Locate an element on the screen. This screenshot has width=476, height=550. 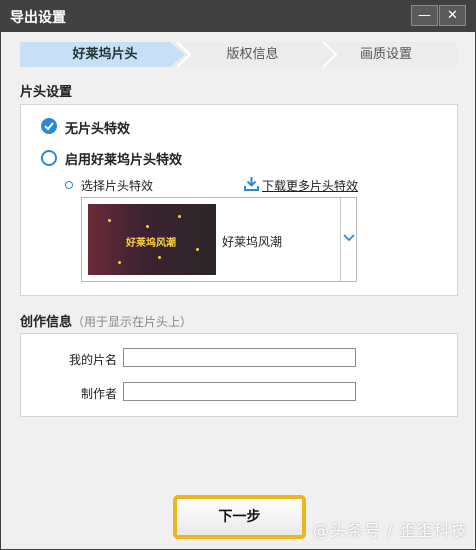
minimize-button: — is located at coordinates (424, 15).